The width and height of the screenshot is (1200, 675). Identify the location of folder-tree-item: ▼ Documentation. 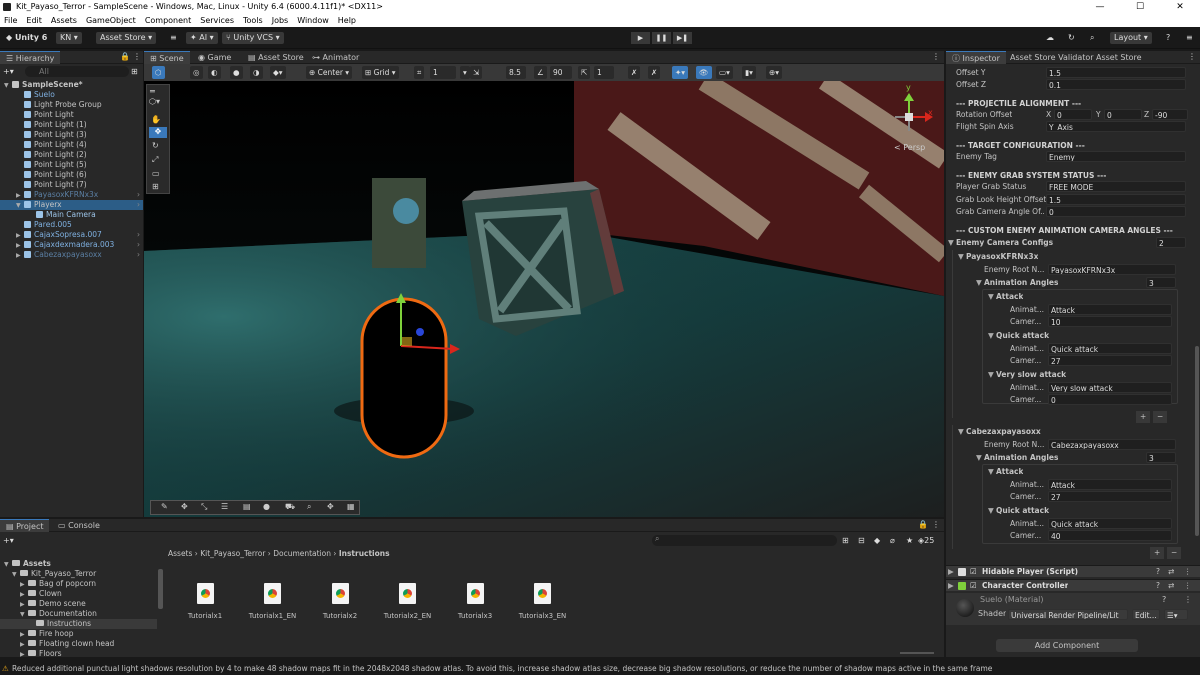
(78, 614).